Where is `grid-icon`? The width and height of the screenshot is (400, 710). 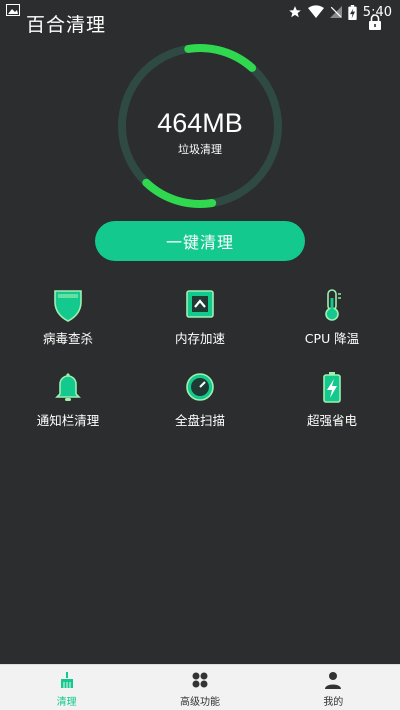
grid-icon is located at coordinates (200, 680).